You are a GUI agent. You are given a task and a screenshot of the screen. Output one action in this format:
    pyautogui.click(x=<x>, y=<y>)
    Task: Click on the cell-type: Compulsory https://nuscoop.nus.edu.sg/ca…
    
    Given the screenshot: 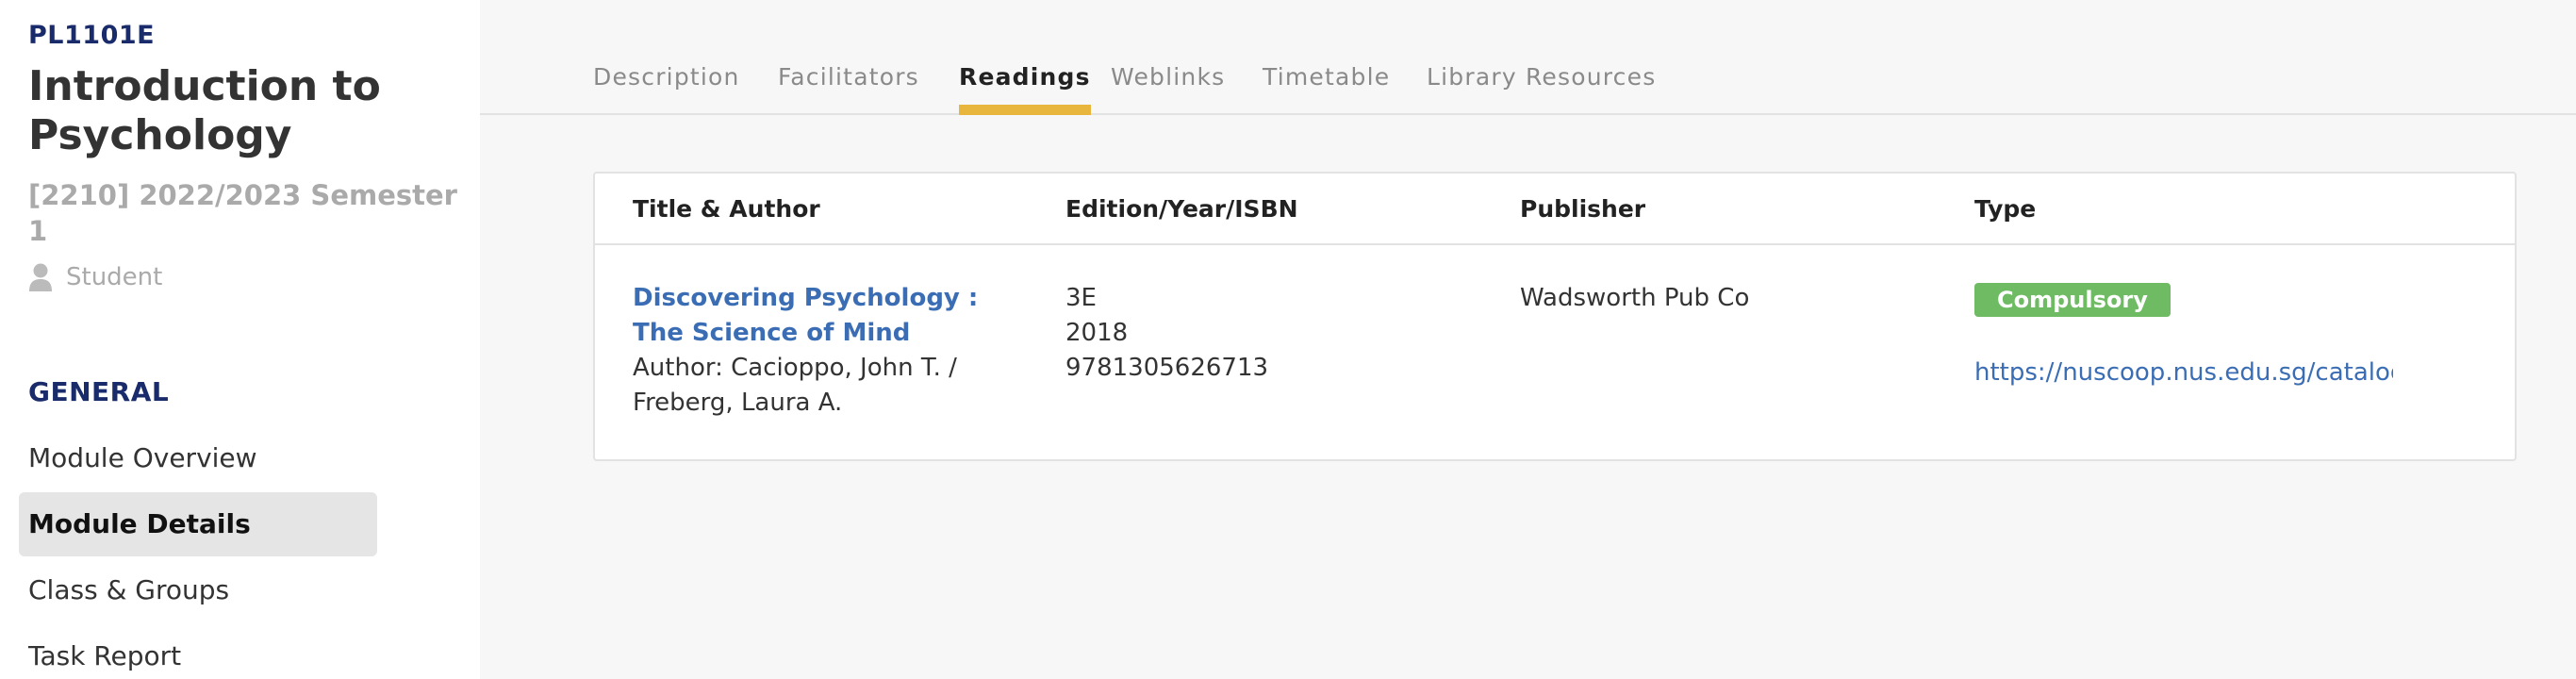 What is the action you would take?
    pyautogui.click(x=2191, y=336)
    